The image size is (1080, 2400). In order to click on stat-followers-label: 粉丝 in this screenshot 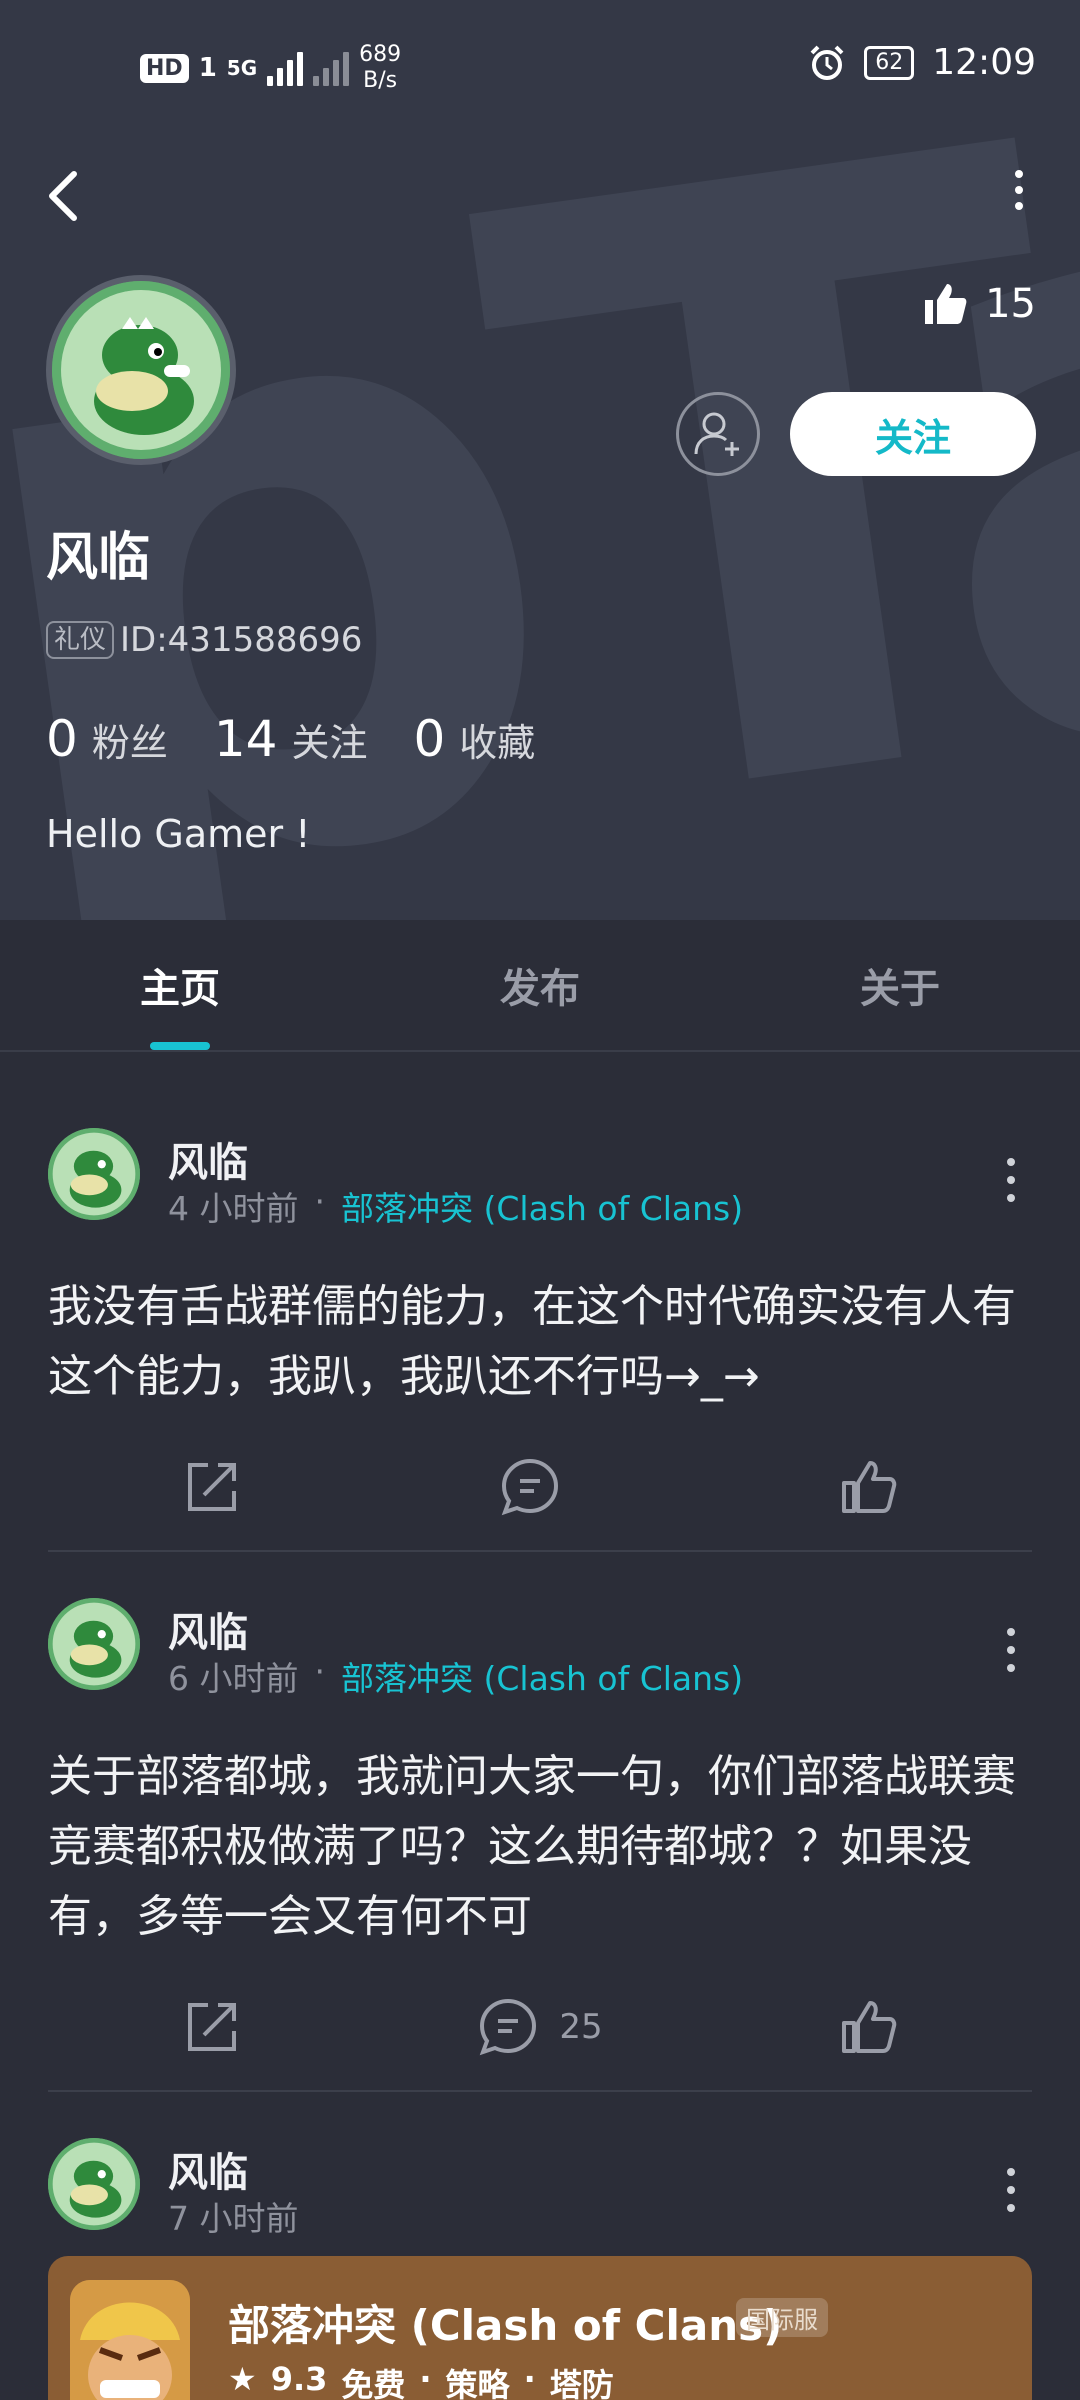, I will do `click(129, 743)`.